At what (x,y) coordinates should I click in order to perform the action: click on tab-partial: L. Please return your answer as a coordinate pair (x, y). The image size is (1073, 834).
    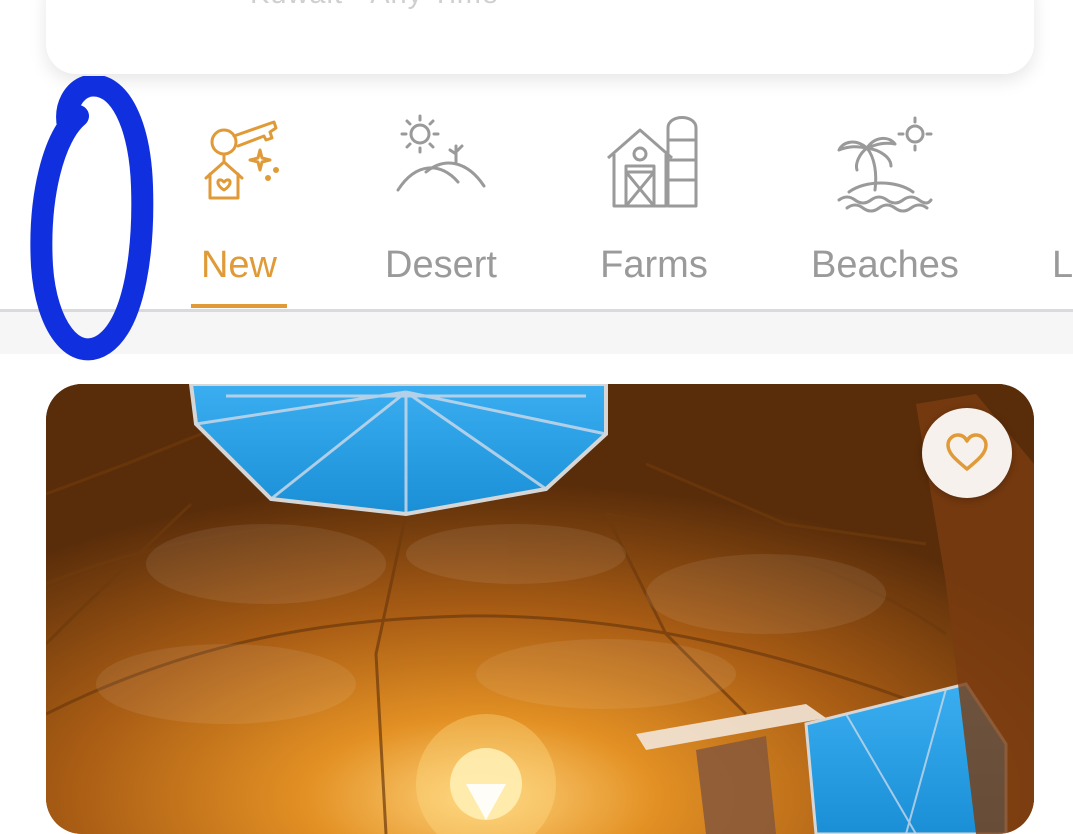
    Looking at the image, I should click on (1062, 205).